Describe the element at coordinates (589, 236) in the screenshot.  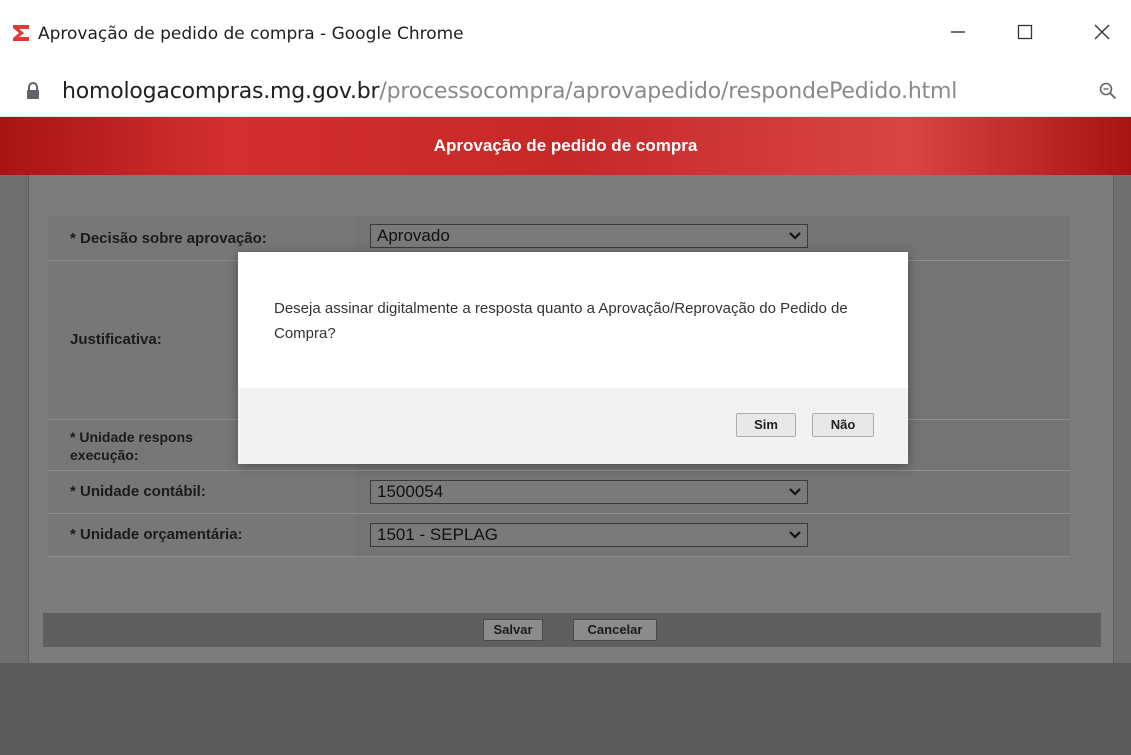
I see `decisao-select: Aprovado` at that location.